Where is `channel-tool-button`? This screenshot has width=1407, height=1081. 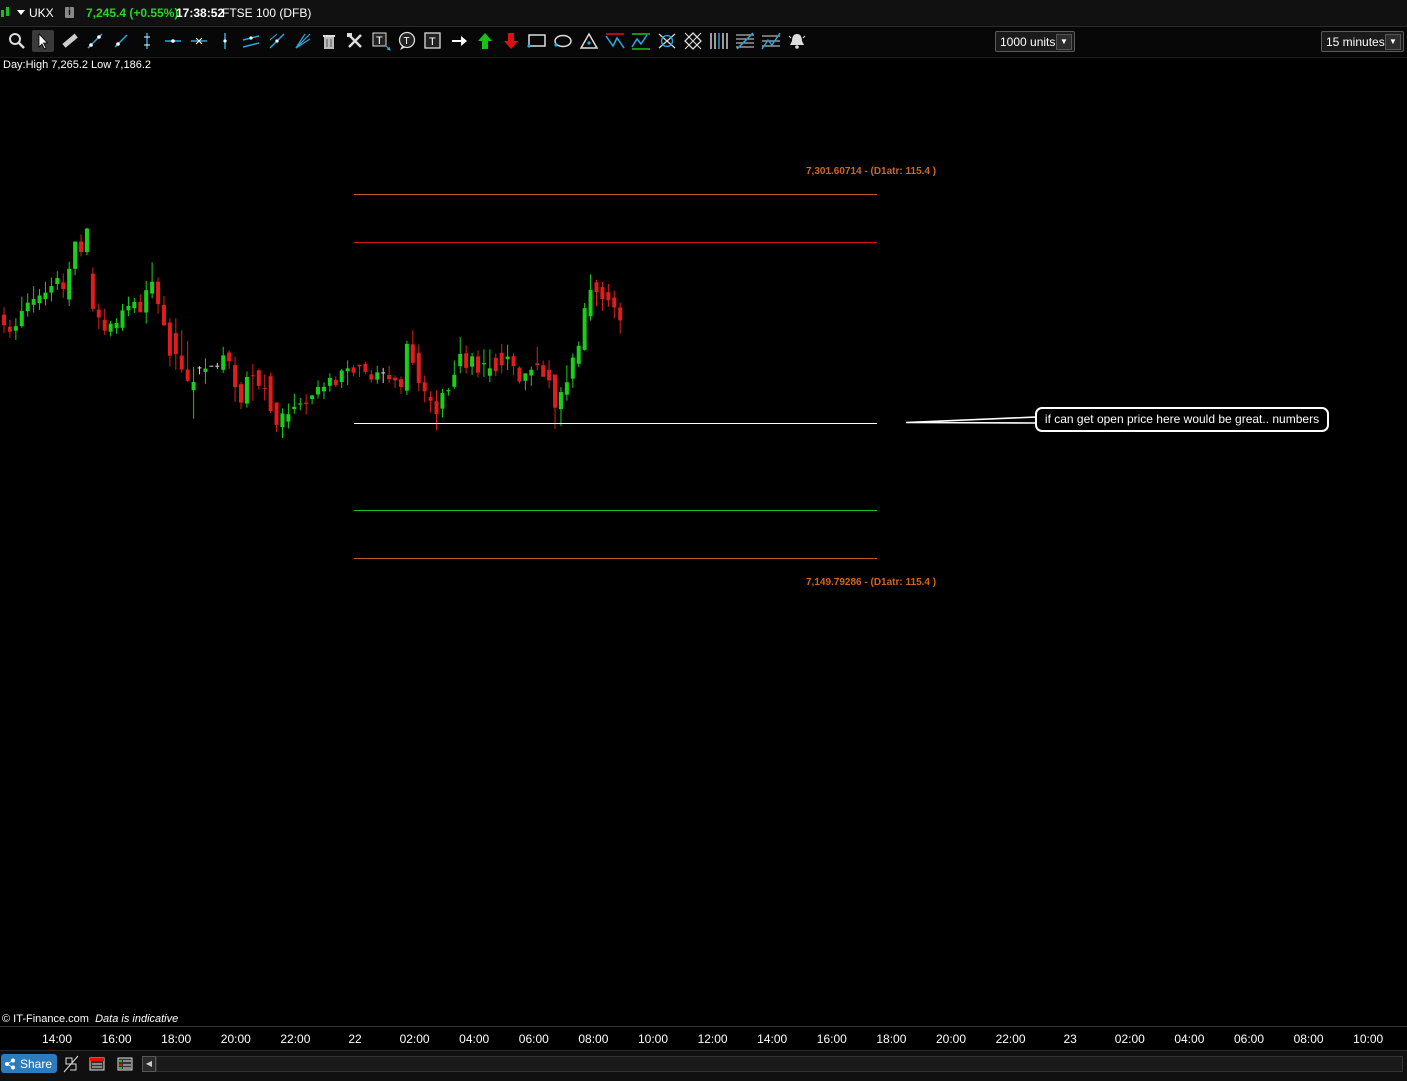
channel-tool-button is located at coordinates (251, 41).